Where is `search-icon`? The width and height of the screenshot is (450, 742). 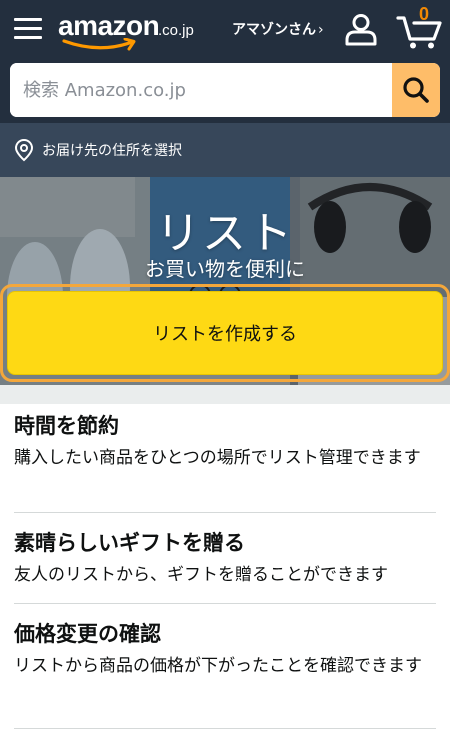 search-icon is located at coordinates (416, 90).